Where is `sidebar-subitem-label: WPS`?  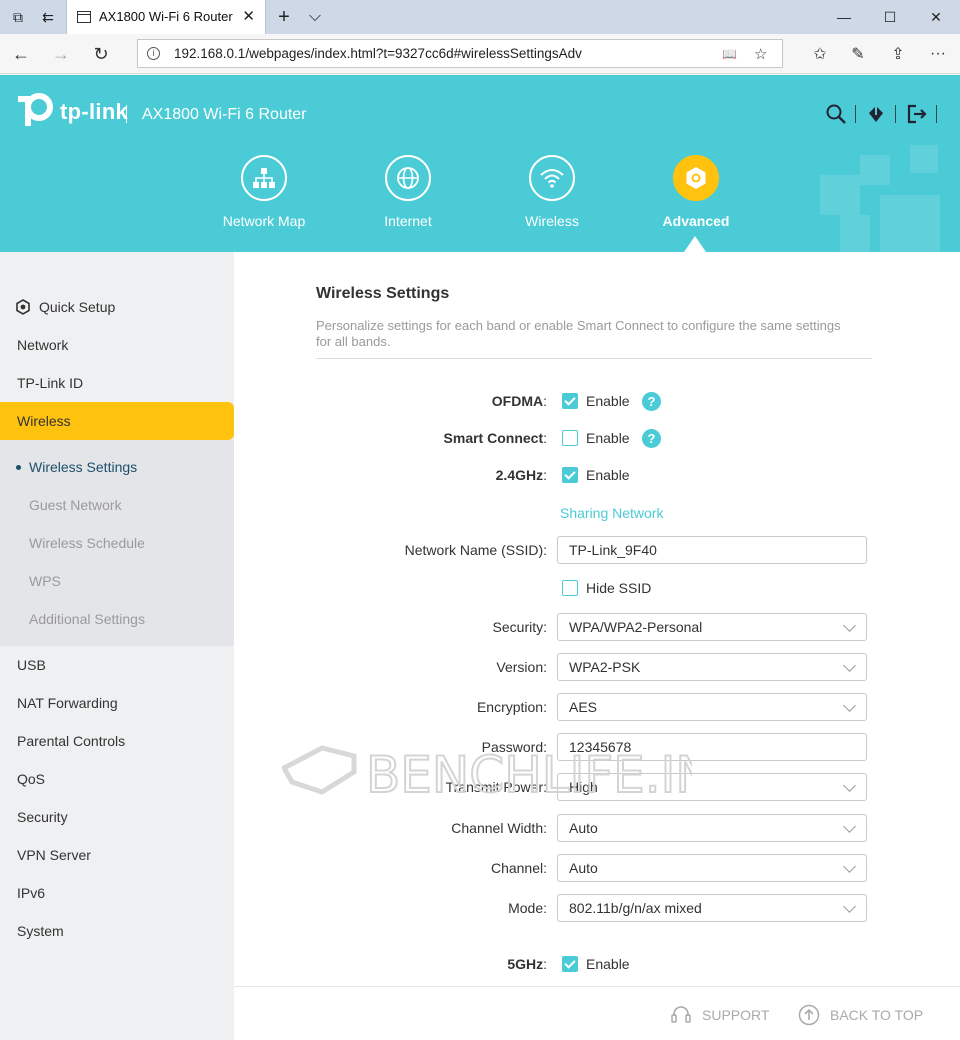
sidebar-subitem-label: WPS is located at coordinates (45, 581).